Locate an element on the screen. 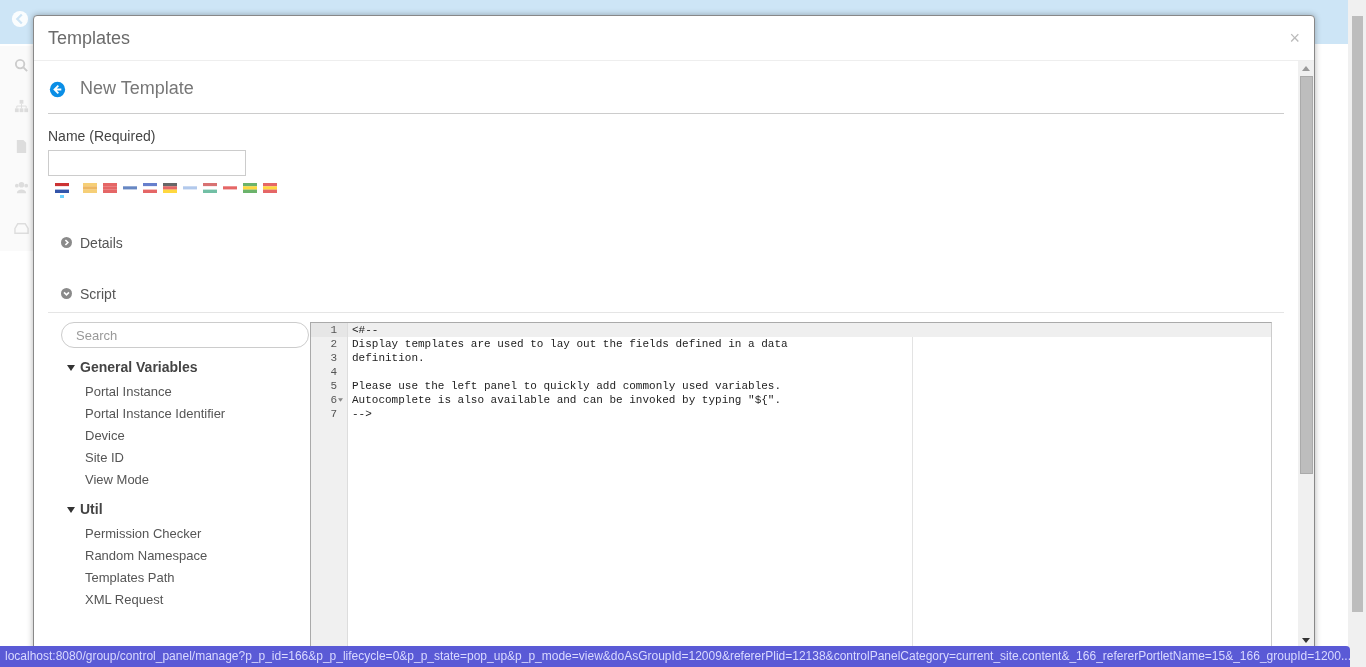 Image resolution: width=1366 pixels, height=667 pixels. inbox-icon is located at coordinates (21, 228).